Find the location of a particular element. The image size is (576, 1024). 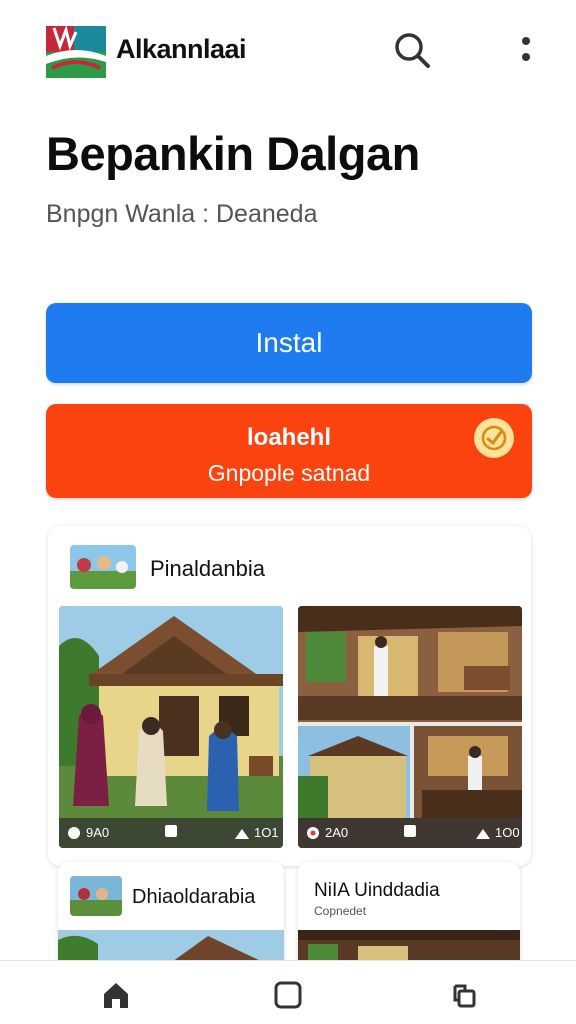

install-button: Instal is located at coordinates (289, 343).